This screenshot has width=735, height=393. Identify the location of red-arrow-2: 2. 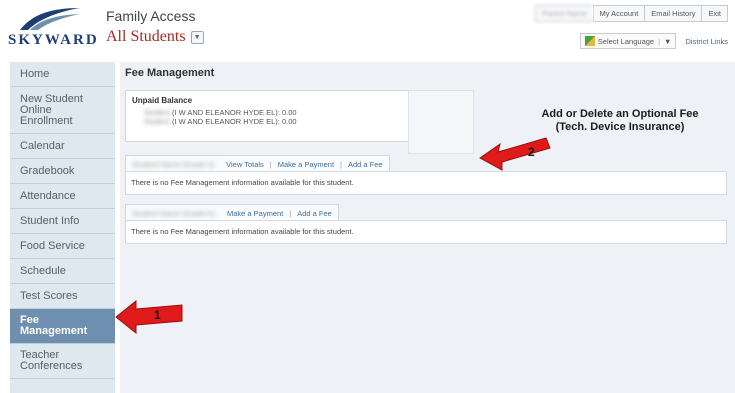
(515, 154).